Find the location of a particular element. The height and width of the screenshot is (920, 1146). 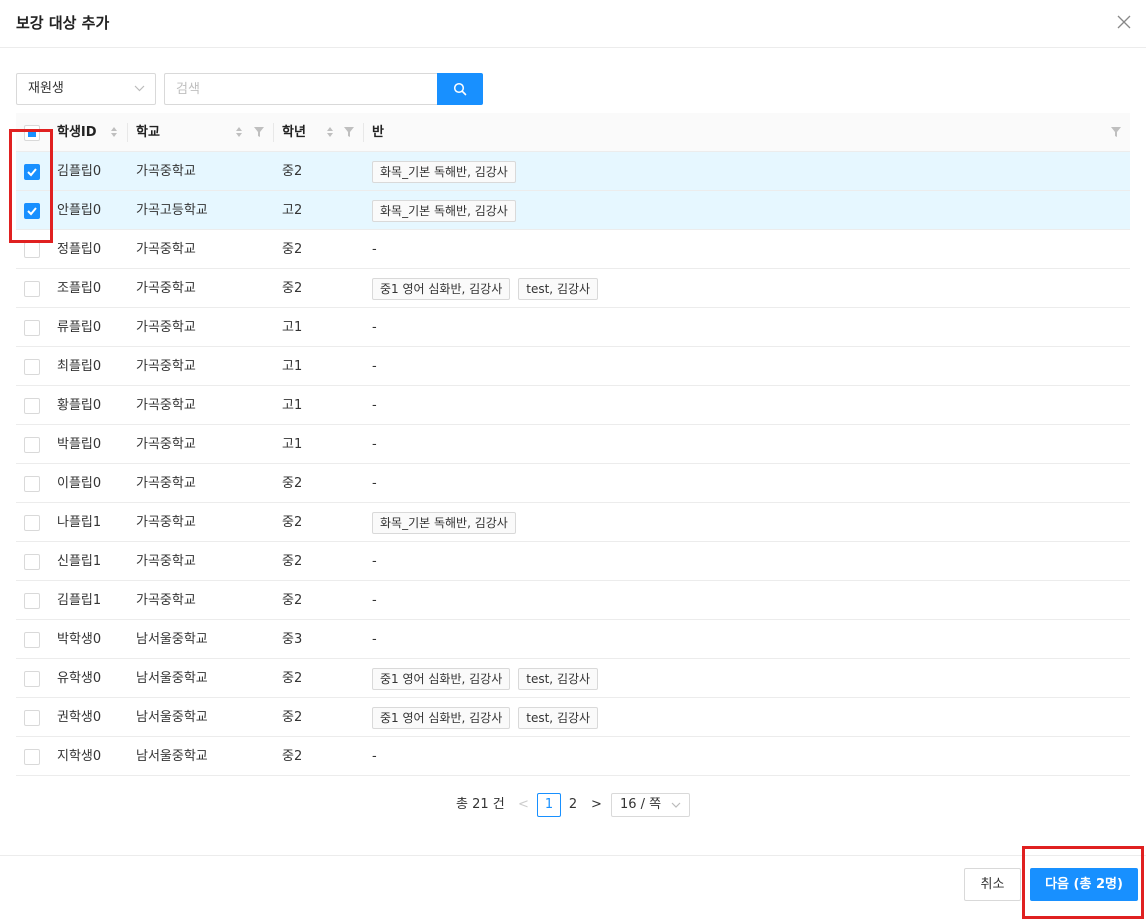

page-2: 2 is located at coordinates (573, 805).